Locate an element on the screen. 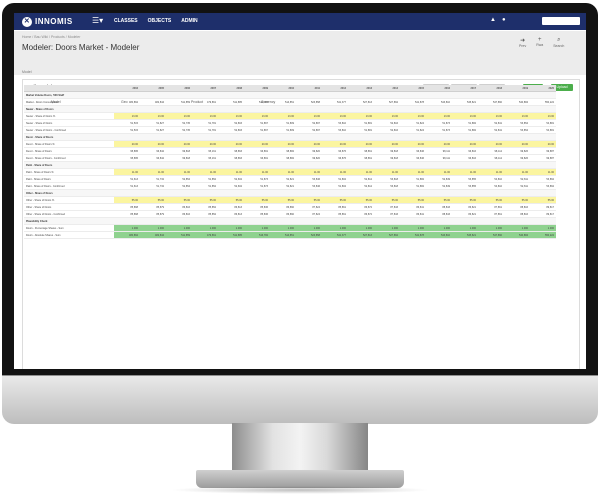  search-input is located at coordinates (561, 21).